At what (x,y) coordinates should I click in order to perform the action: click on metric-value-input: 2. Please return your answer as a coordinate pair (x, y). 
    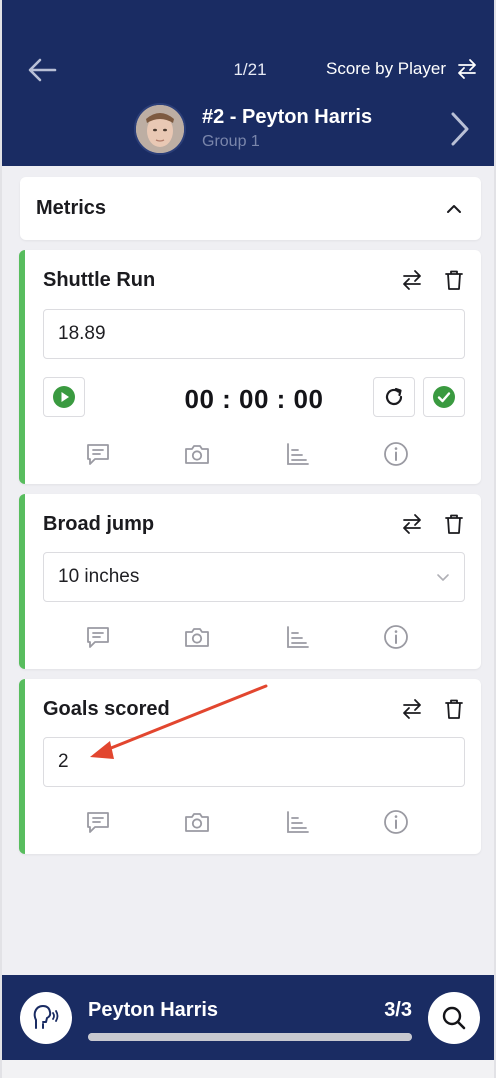
    Looking at the image, I should click on (254, 762).